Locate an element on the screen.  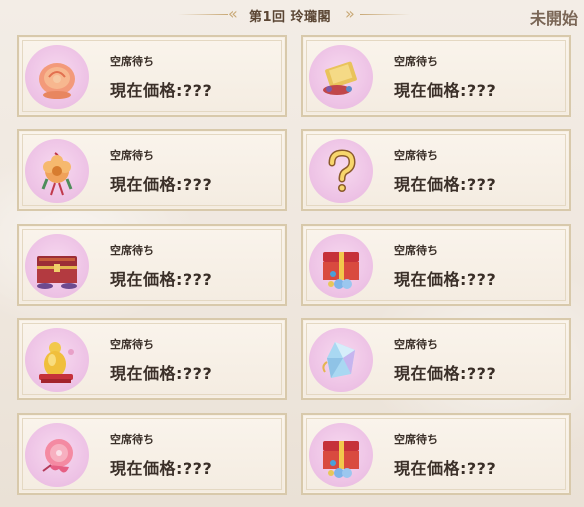
auction-slot-3: 空席待ち 現在価格:??? is located at coordinates (152, 170).